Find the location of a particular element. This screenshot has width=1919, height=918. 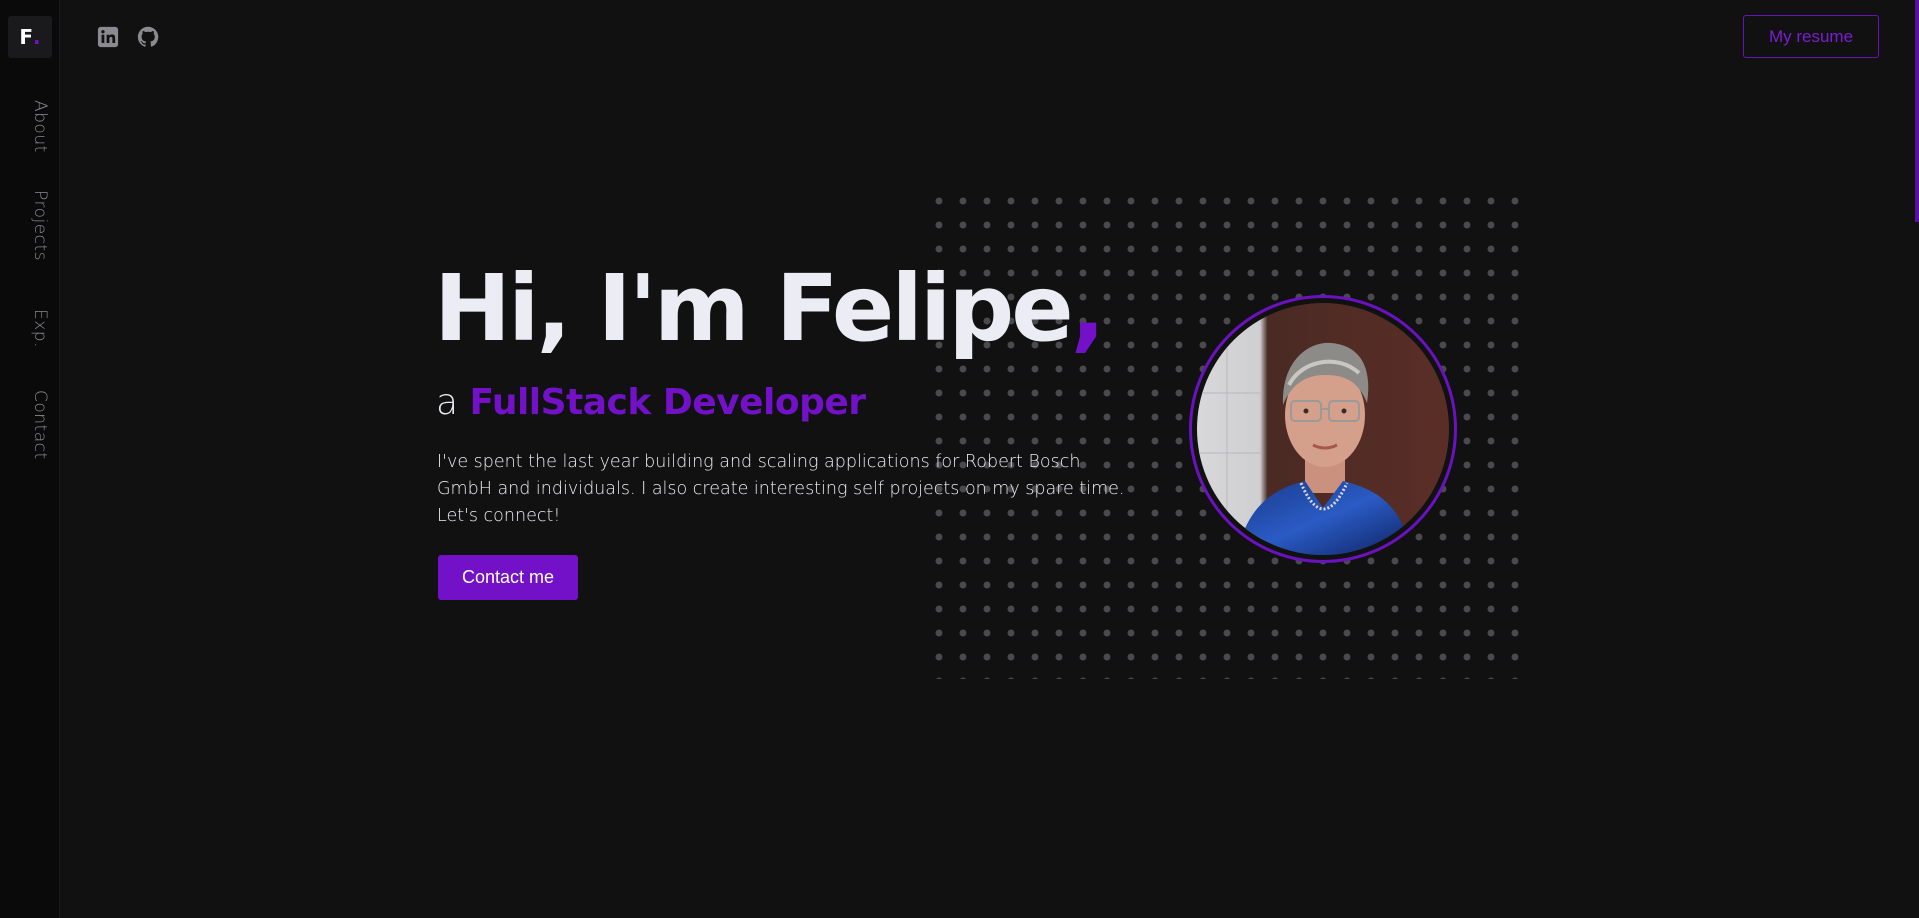

avatar is located at coordinates (1323, 429).